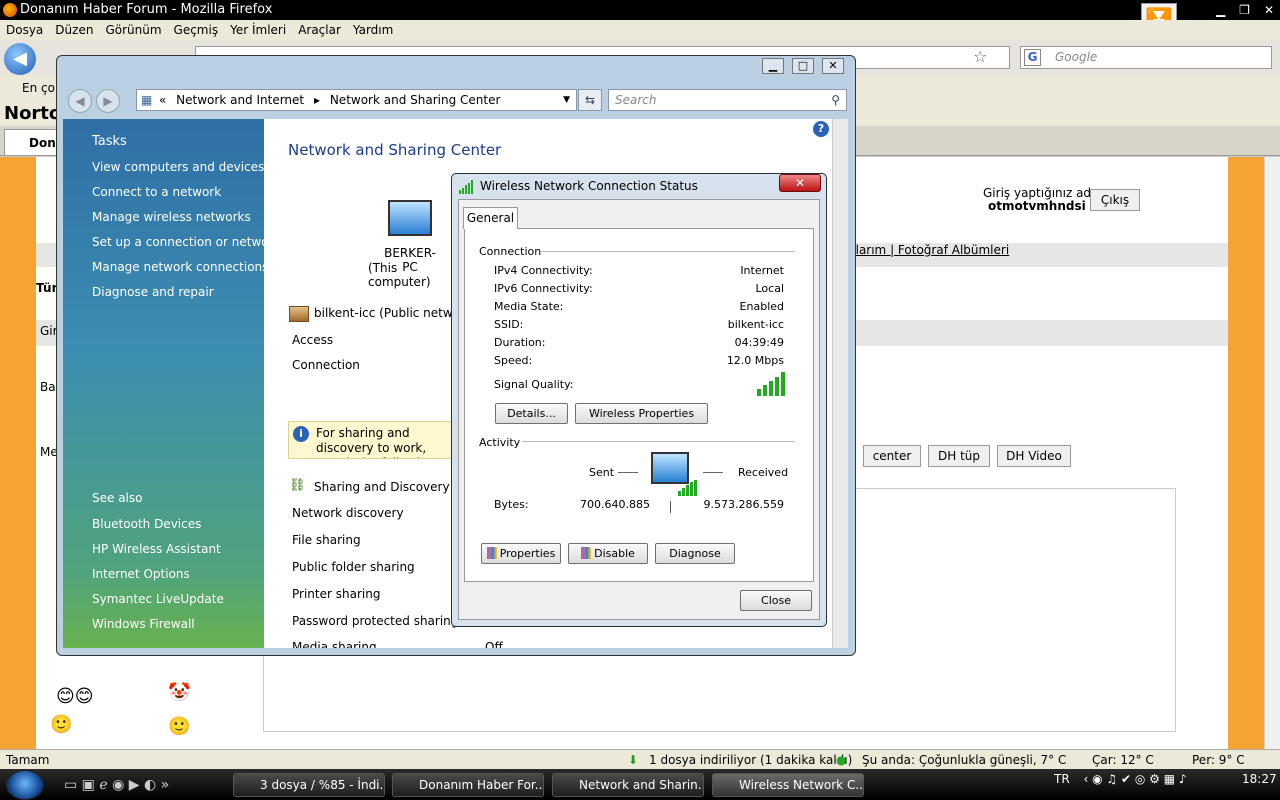 The width and height of the screenshot is (1280, 800). Describe the element at coordinates (1034, 456) in the screenshot. I see `dh-video-button: DH Video` at that location.